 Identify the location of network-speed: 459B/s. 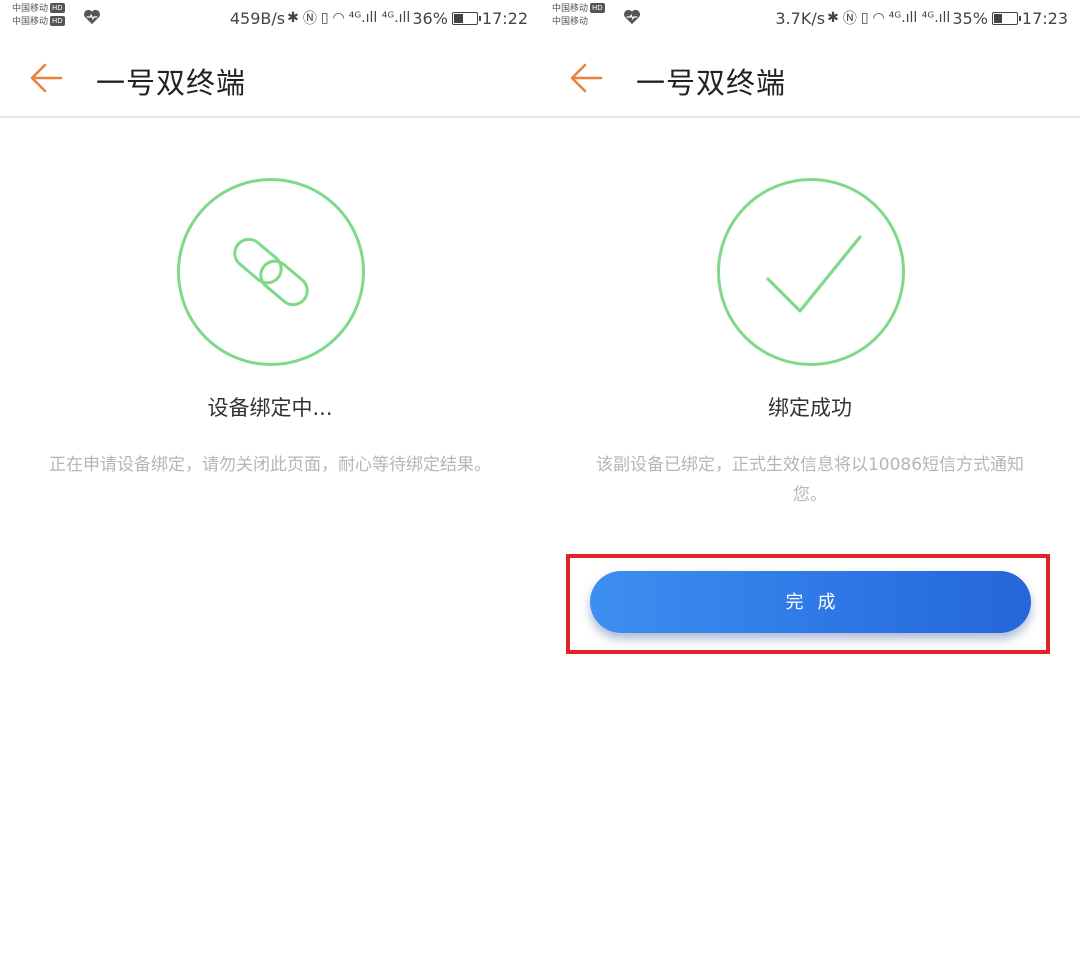
(257, 18).